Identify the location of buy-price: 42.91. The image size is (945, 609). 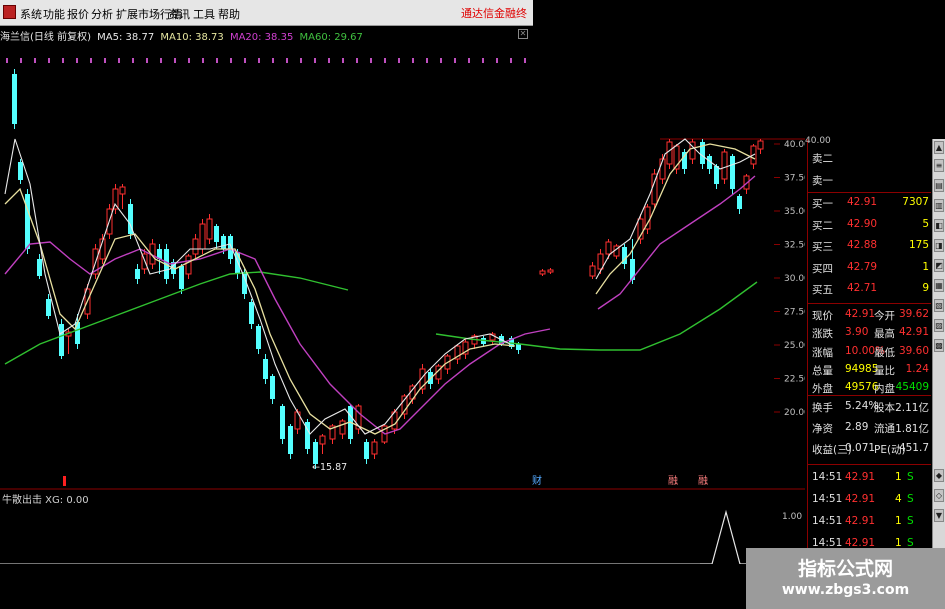
(862, 202).